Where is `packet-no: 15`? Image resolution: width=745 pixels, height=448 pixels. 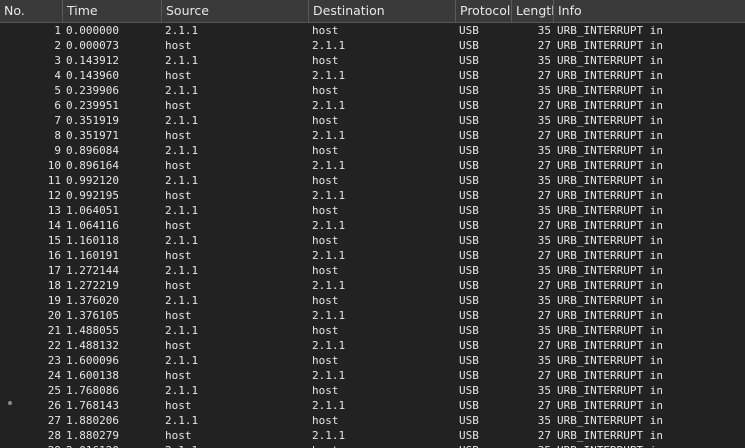 packet-no: 15 is located at coordinates (54, 240).